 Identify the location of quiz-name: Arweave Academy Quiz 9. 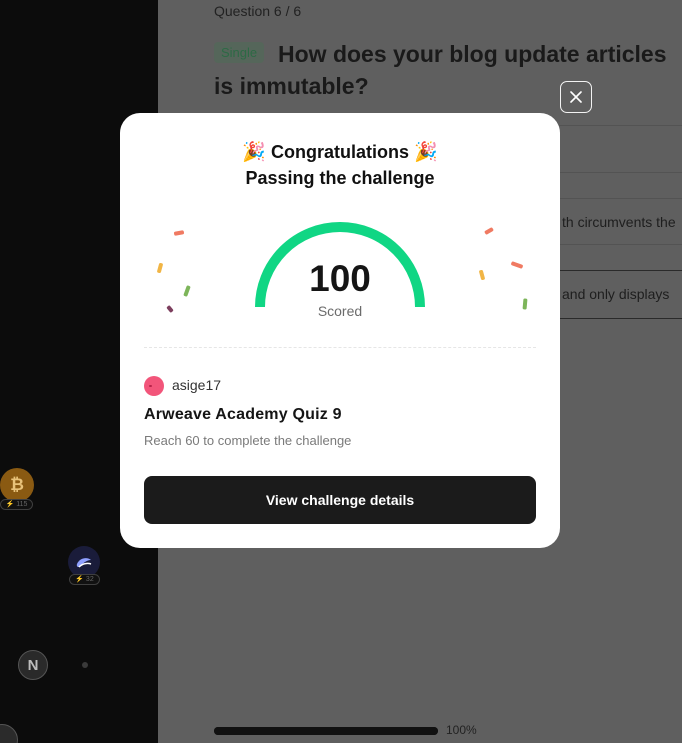
(243, 414).